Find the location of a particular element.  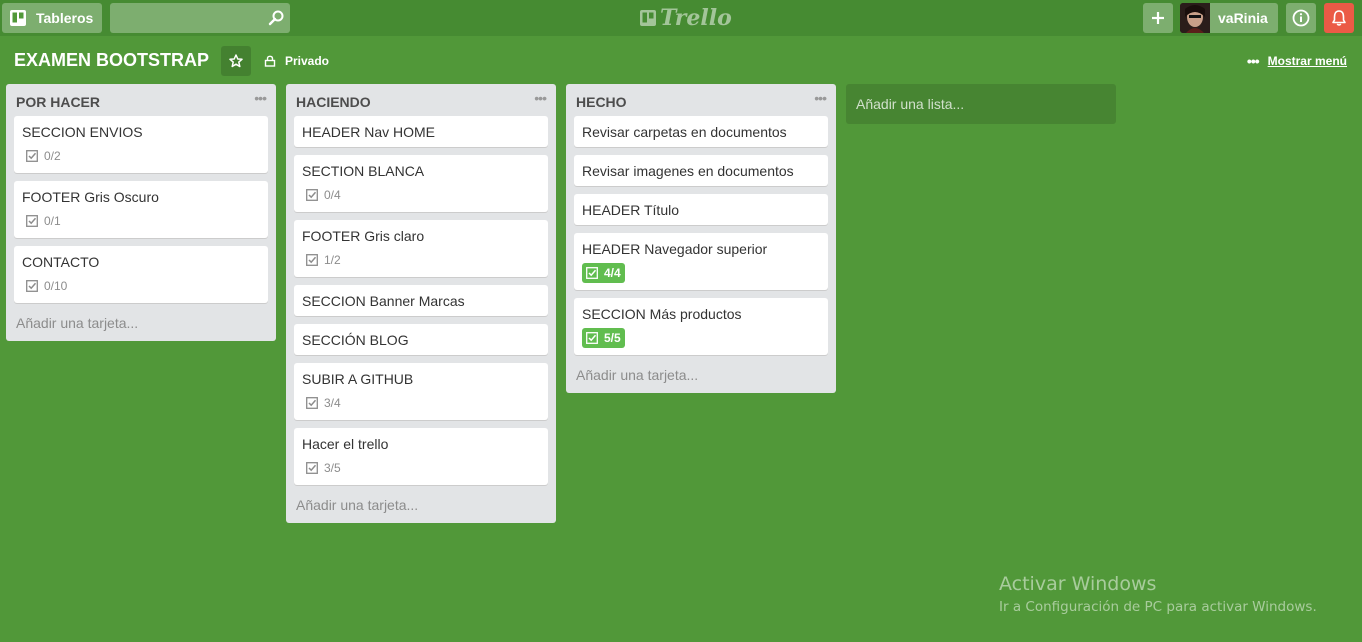

card-title: Hacer el trello is located at coordinates (345, 444).